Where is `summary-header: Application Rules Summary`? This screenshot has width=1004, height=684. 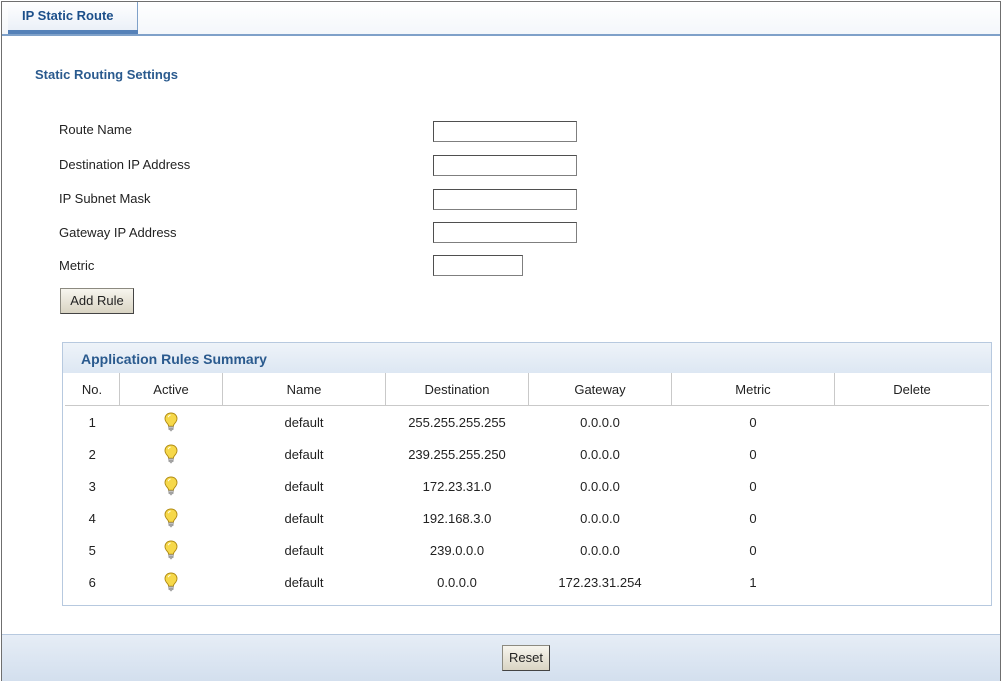
summary-header: Application Rules Summary is located at coordinates (527, 358).